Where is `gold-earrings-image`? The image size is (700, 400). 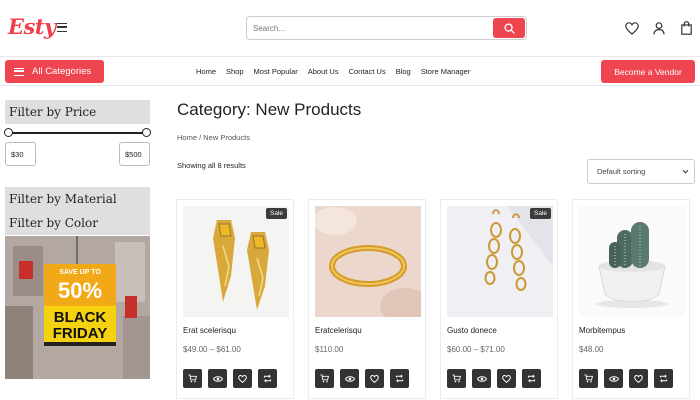 gold-earrings-image is located at coordinates (236, 261).